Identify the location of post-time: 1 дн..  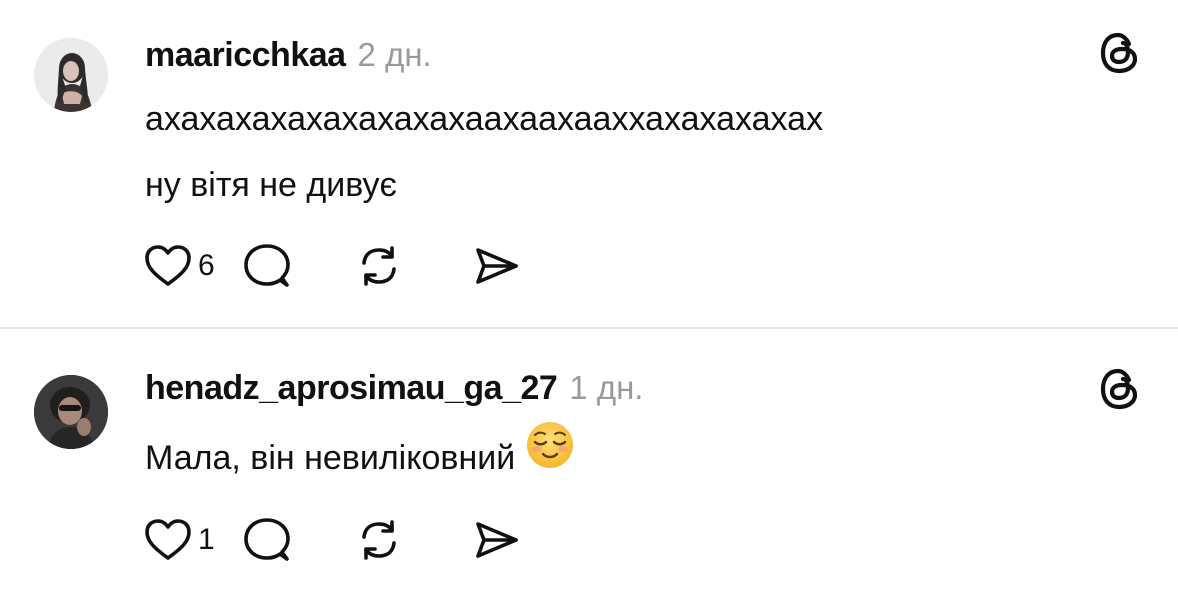
(606, 388).